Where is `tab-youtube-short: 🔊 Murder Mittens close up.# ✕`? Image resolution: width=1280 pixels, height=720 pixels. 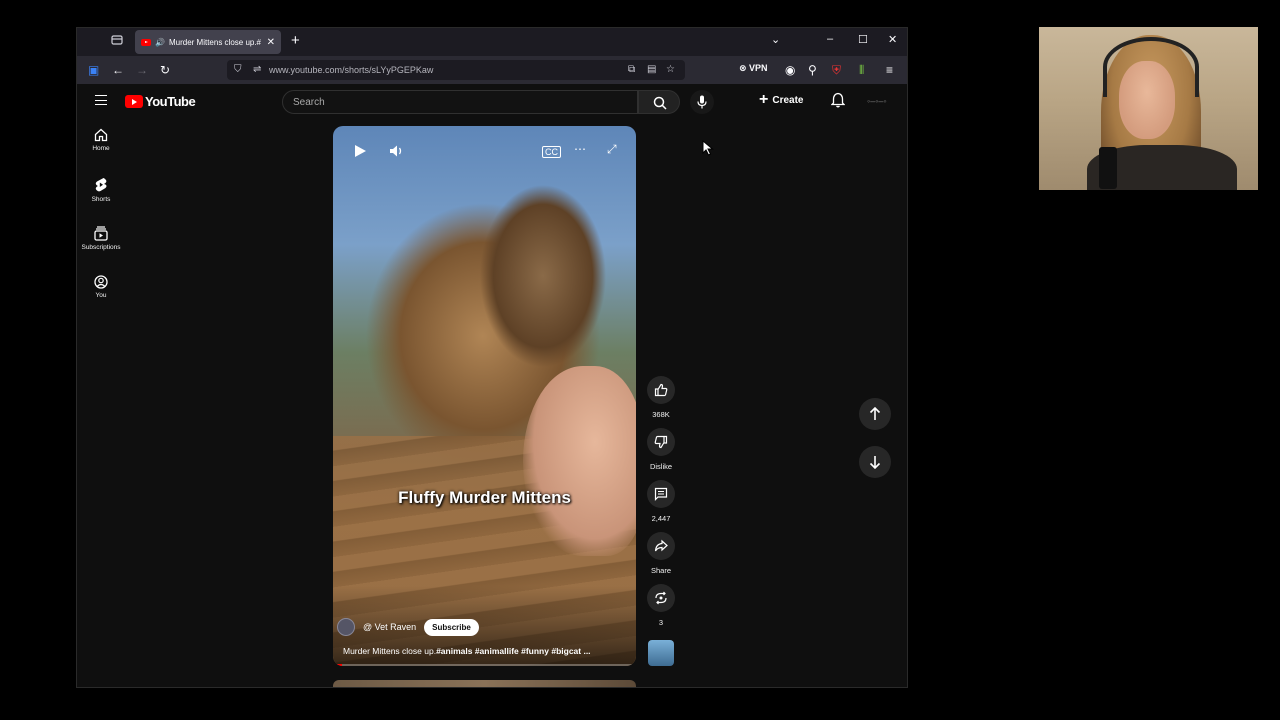 tab-youtube-short: 🔊 Murder Mittens close up.# ✕ is located at coordinates (208, 42).